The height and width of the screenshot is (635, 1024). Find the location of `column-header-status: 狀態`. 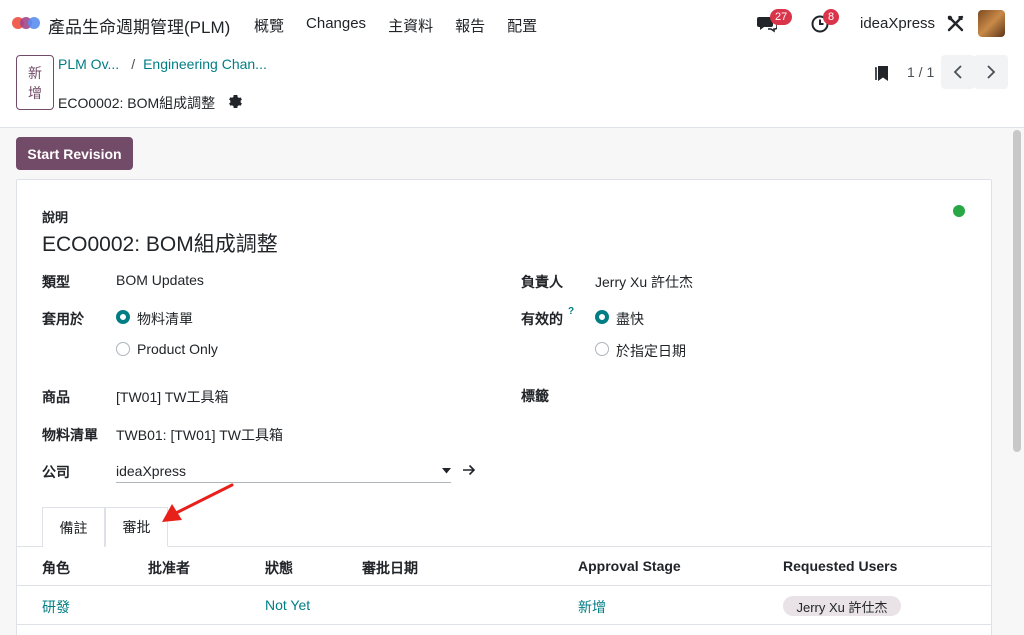

column-header-status: 狀態 is located at coordinates (279, 568).